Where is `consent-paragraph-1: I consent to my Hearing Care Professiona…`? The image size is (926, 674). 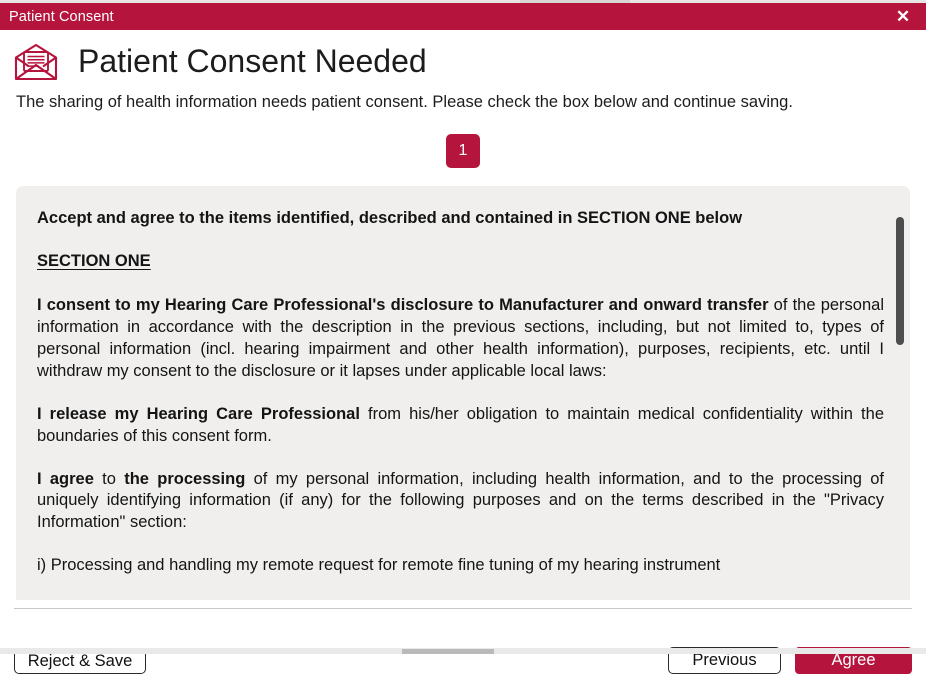
consent-paragraph-1: I consent to my Hearing Care Professiona… is located at coordinates (460, 339).